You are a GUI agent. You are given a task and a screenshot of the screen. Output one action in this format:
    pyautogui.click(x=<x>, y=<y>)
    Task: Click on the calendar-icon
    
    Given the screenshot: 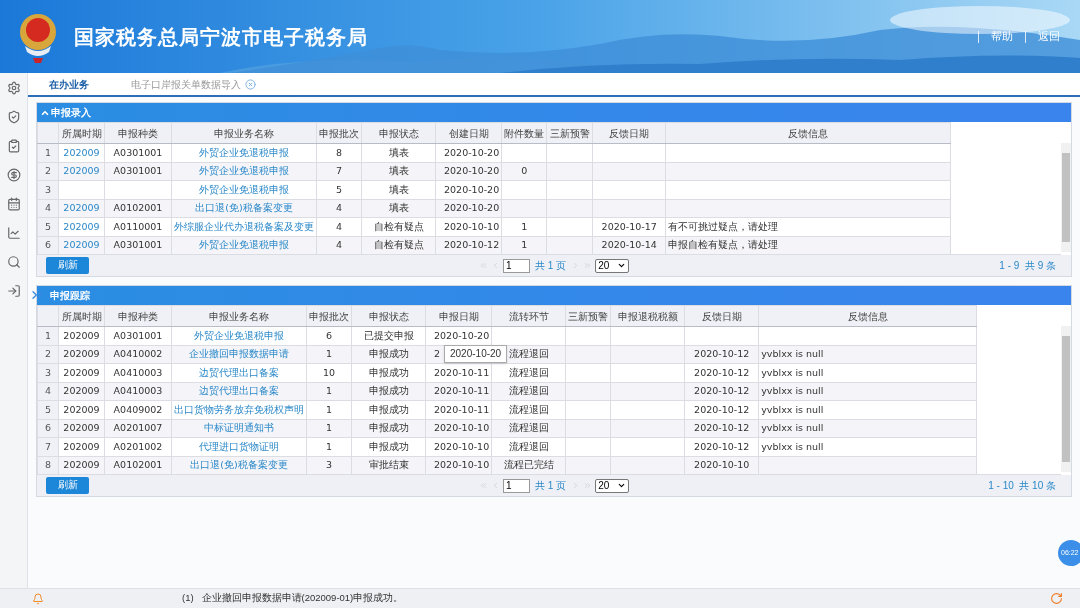 What is the action you would take?
    pyautogui.click(x=13, y=204)
    